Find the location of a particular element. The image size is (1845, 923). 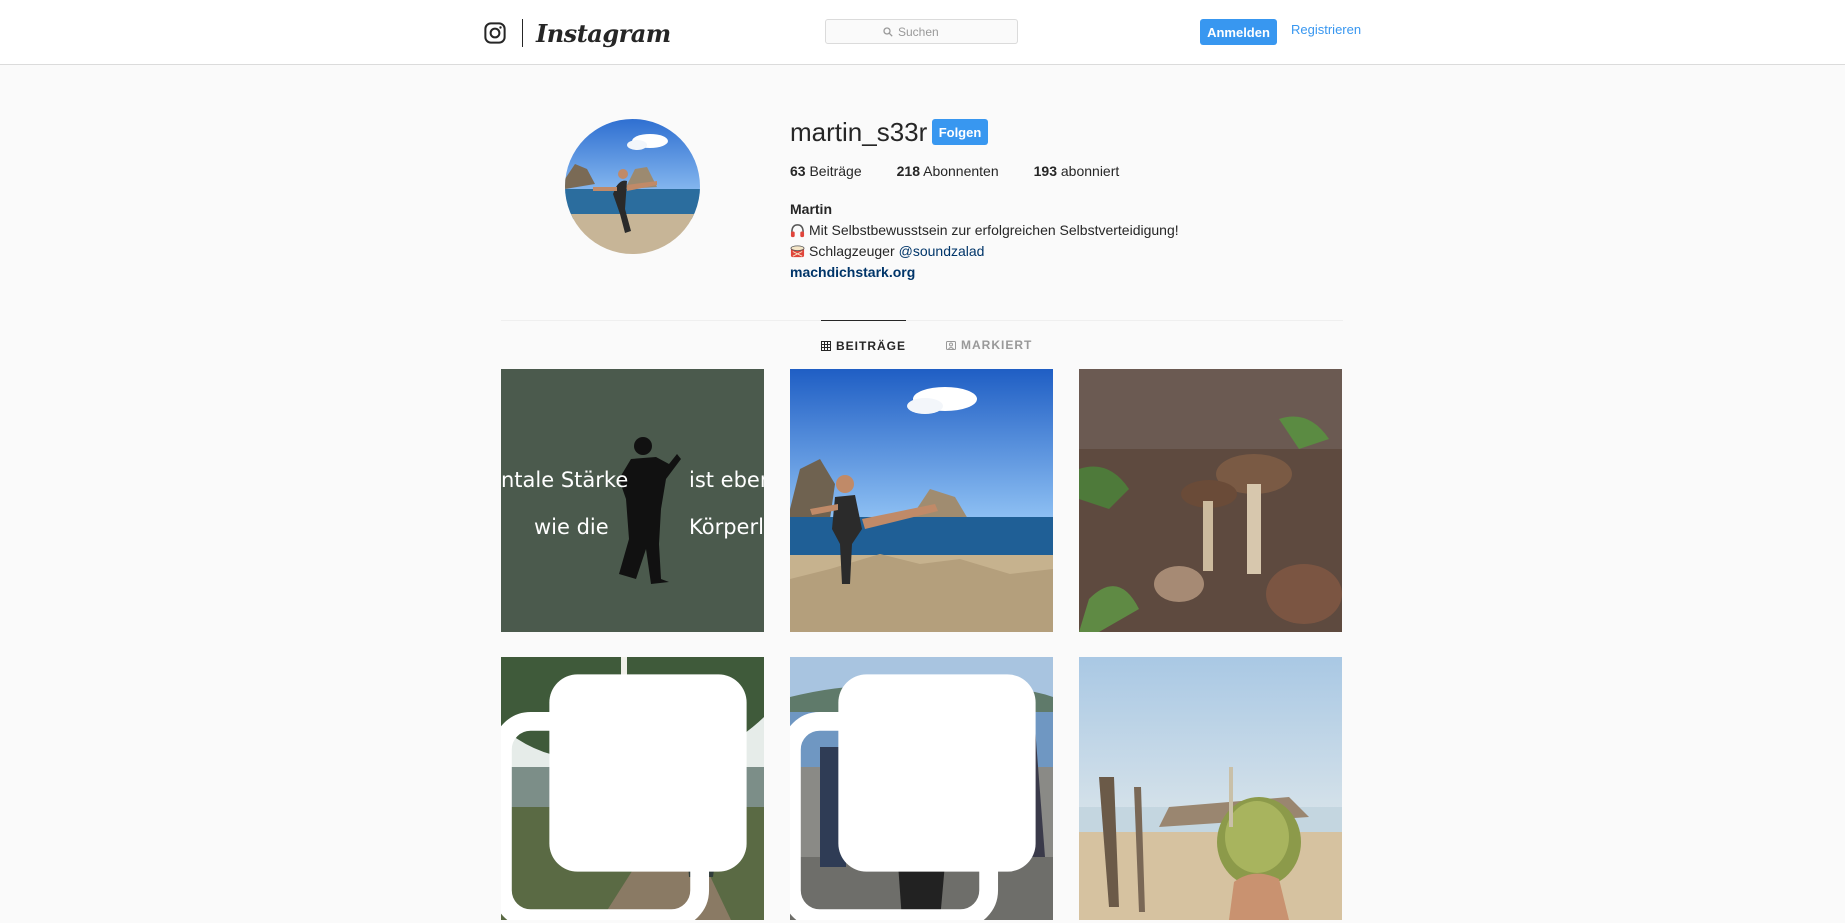

tagged-icon is located at coordinates (951, 345).